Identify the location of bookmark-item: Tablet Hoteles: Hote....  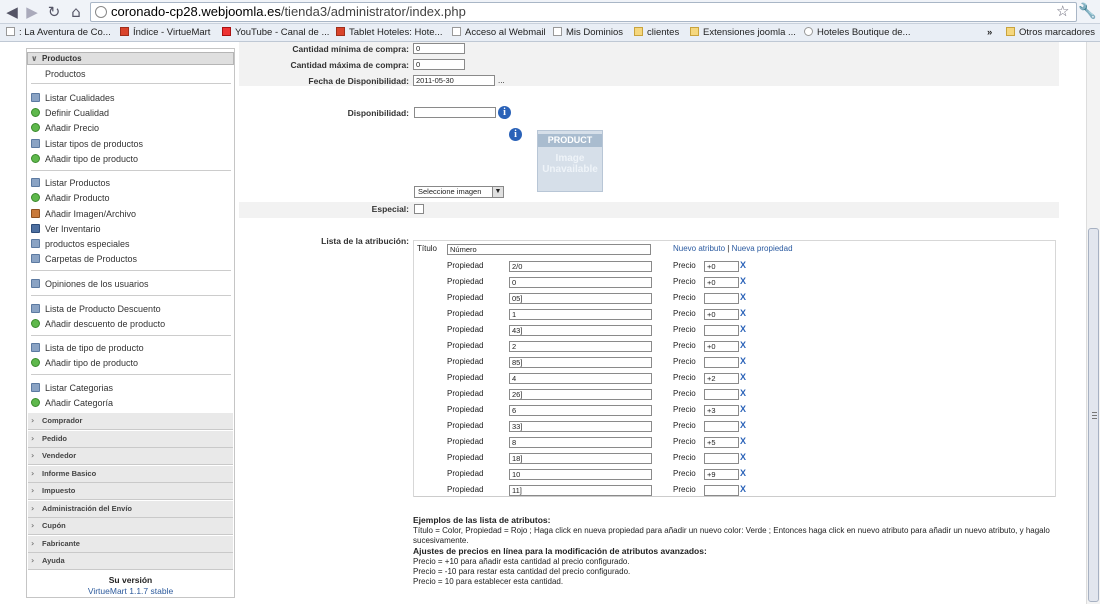
(389, 32).